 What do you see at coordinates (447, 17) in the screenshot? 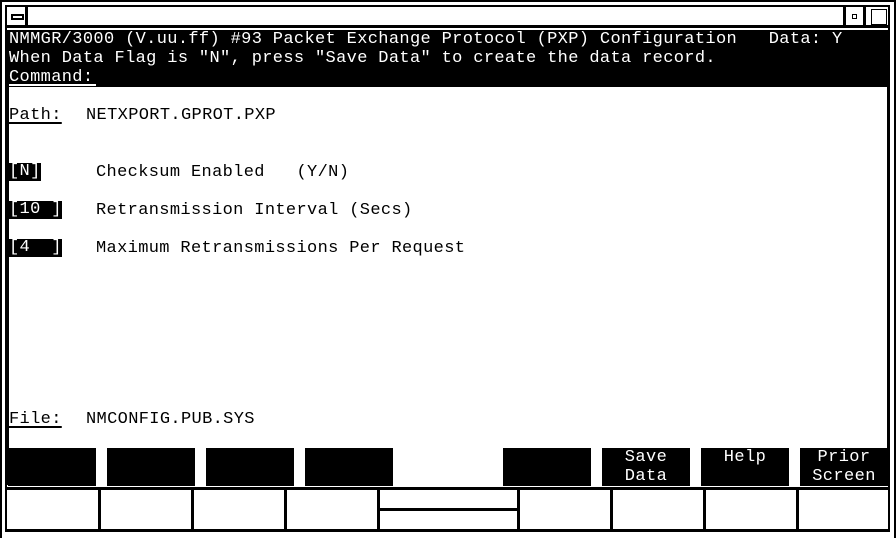
I see `title-bar` at bounding box center [447, 17].